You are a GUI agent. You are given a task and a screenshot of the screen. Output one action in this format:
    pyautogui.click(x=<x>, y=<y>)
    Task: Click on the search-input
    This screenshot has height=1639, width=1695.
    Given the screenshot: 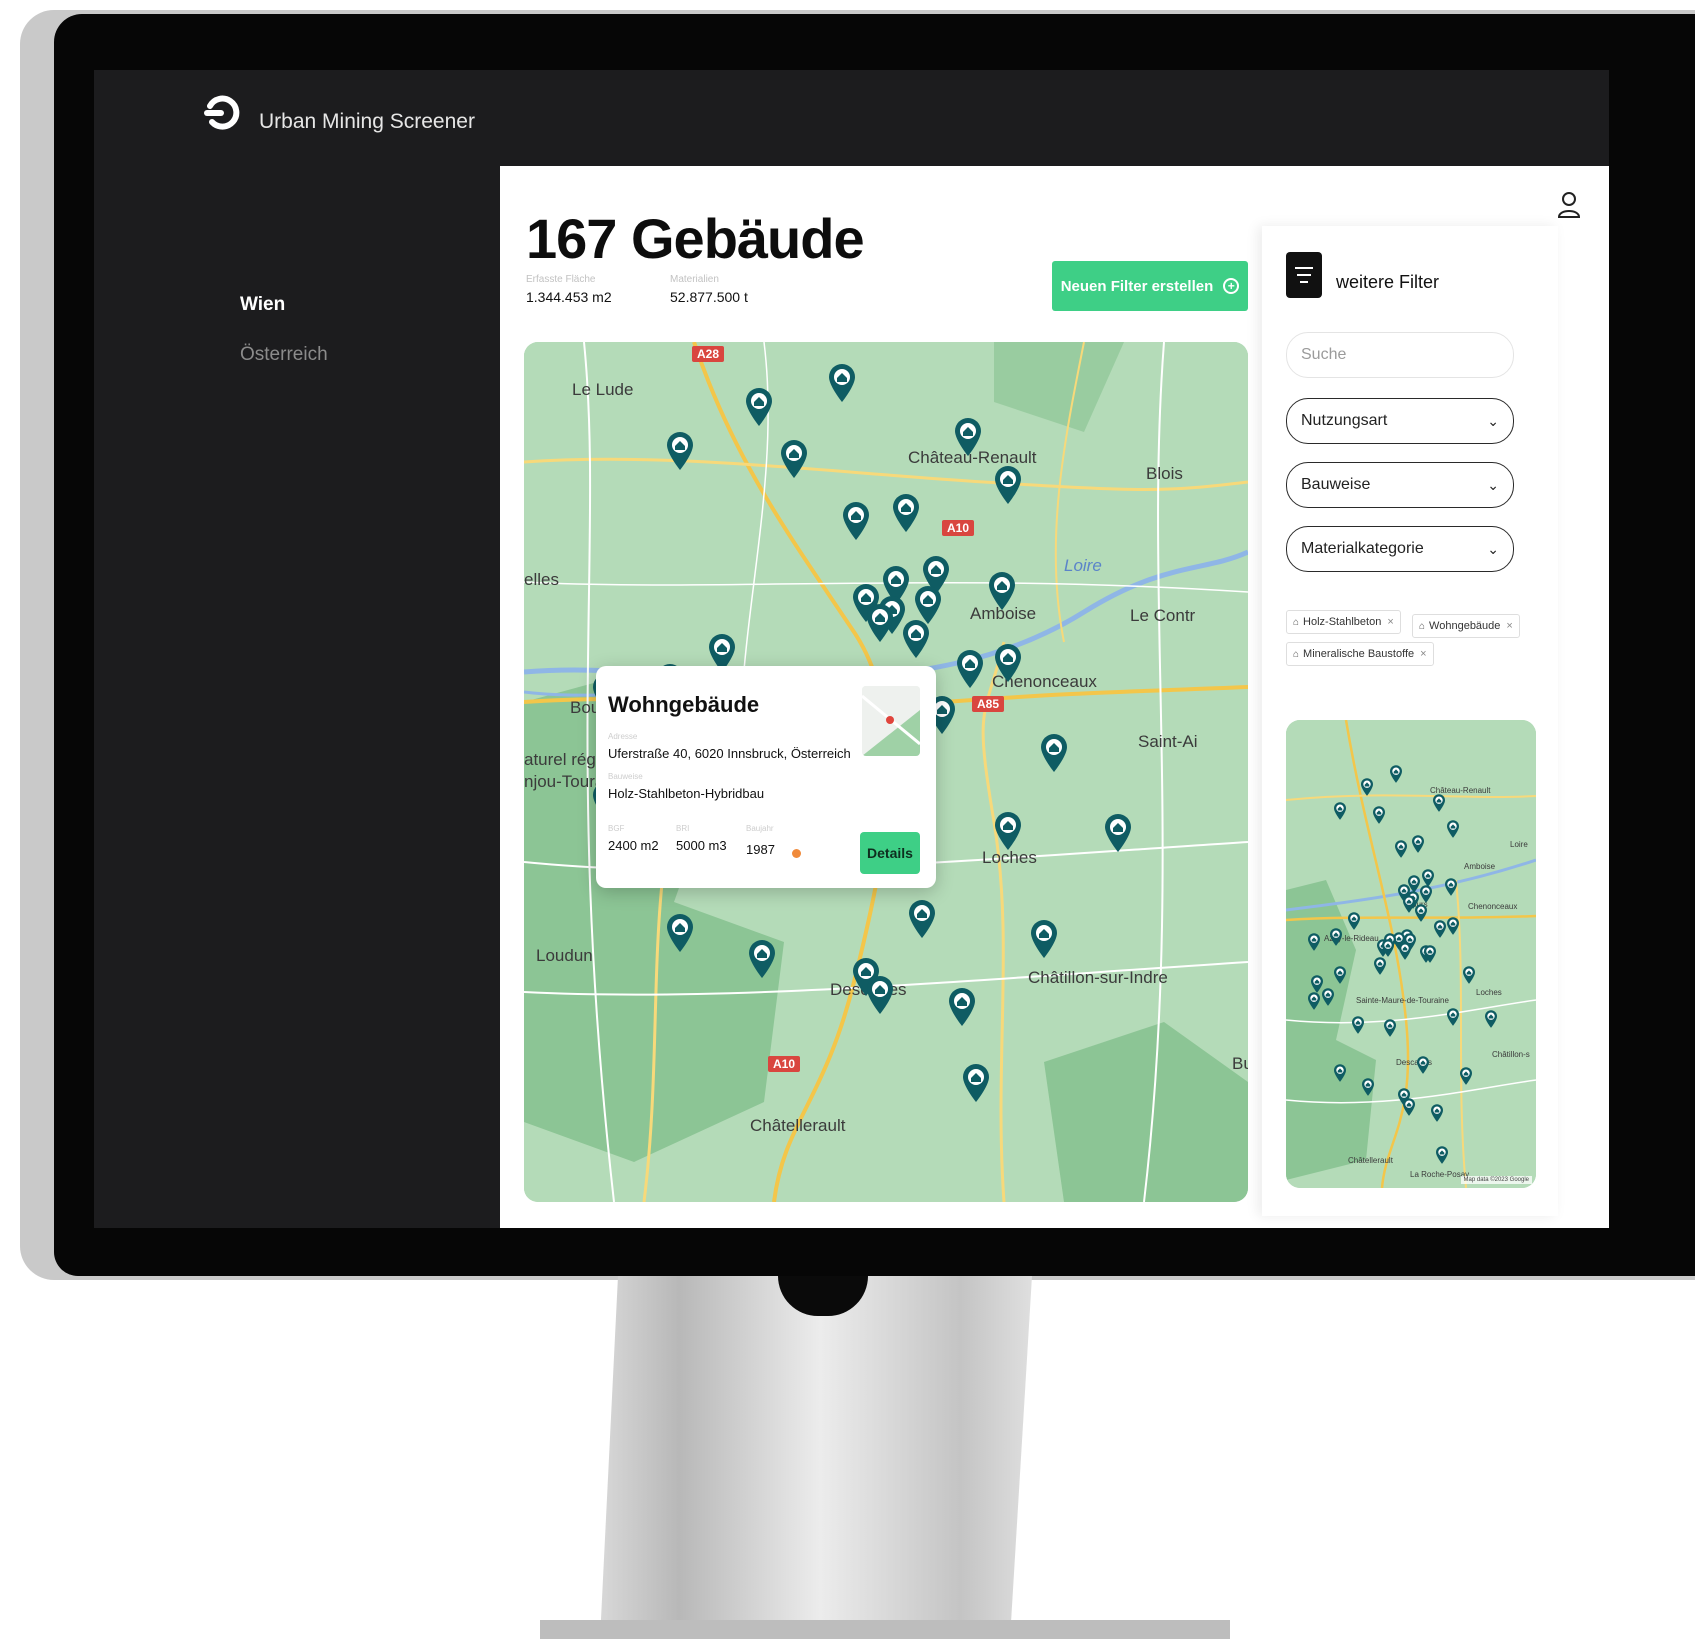 What is the action you would take?
    pyautogui.click(x=1400, y=355)
    